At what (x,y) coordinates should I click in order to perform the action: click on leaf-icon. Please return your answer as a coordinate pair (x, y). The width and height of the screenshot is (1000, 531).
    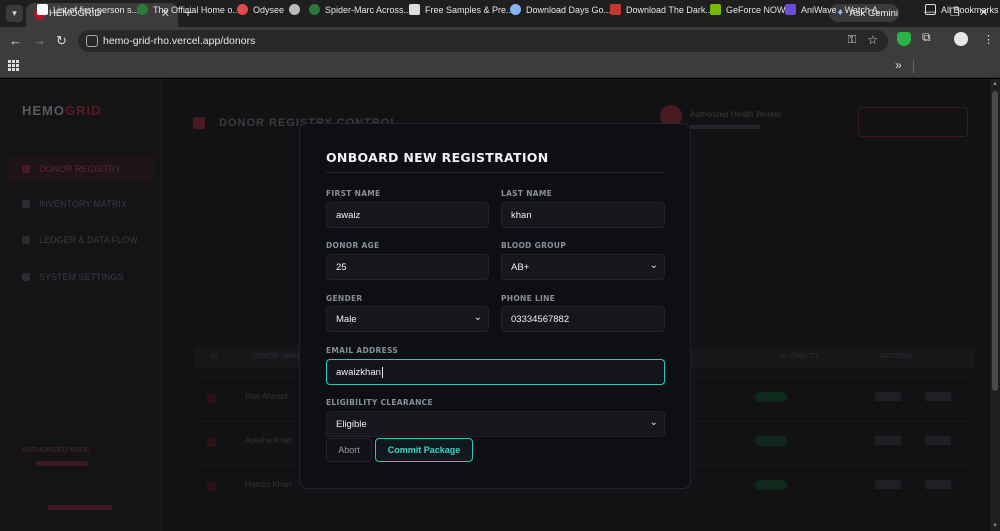
    Looking at the image, I should click on (314, 9).